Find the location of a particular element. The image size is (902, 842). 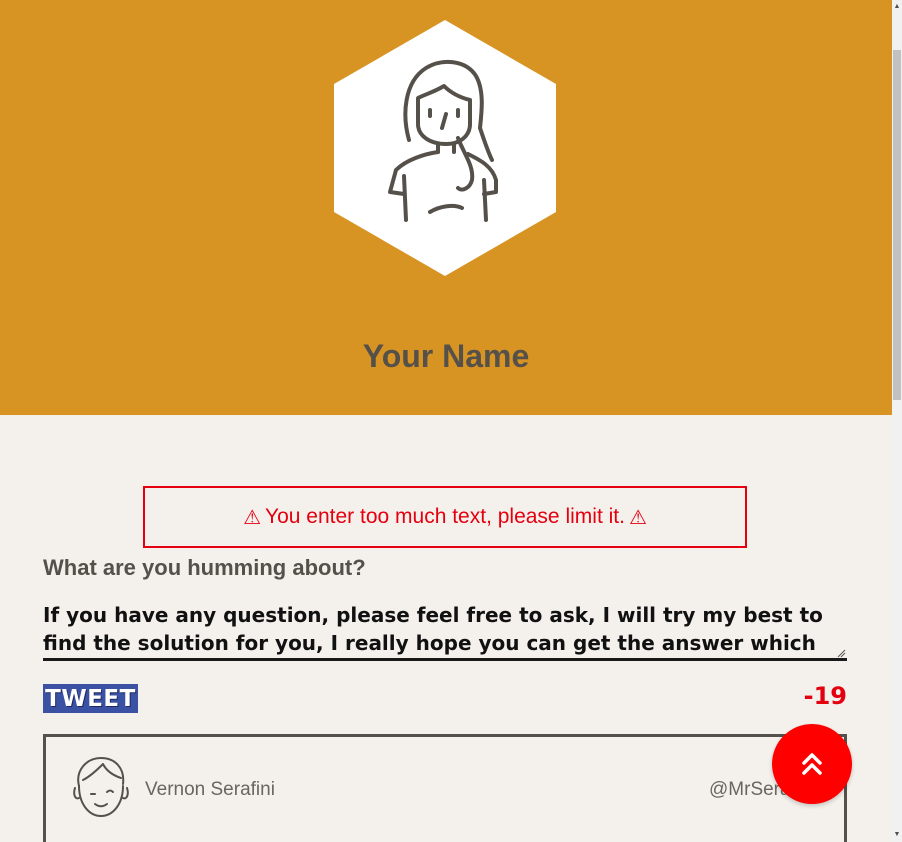

profile-avatar is located at coordinates (445, 148).